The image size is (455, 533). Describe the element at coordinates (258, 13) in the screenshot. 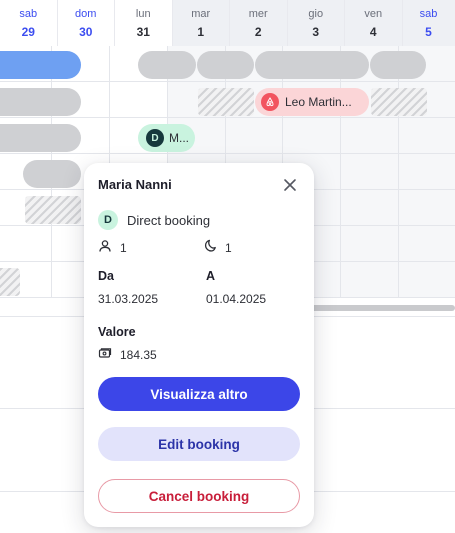

I see `weekday-label: mer` at that location.